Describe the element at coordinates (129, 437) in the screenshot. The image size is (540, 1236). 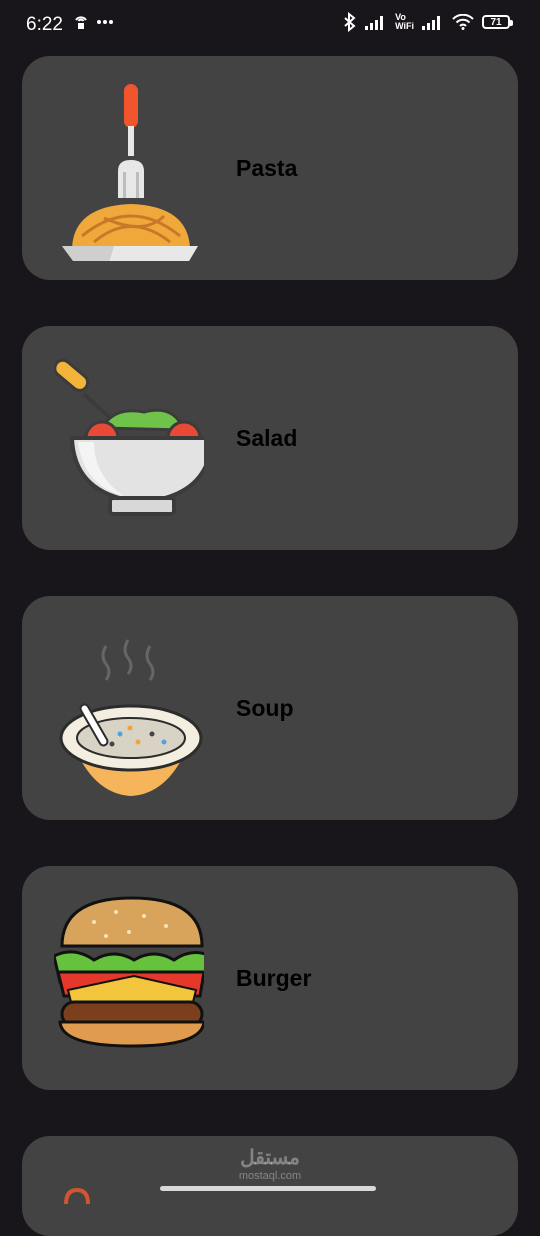
I see `salad-bowl-icon` at that location.